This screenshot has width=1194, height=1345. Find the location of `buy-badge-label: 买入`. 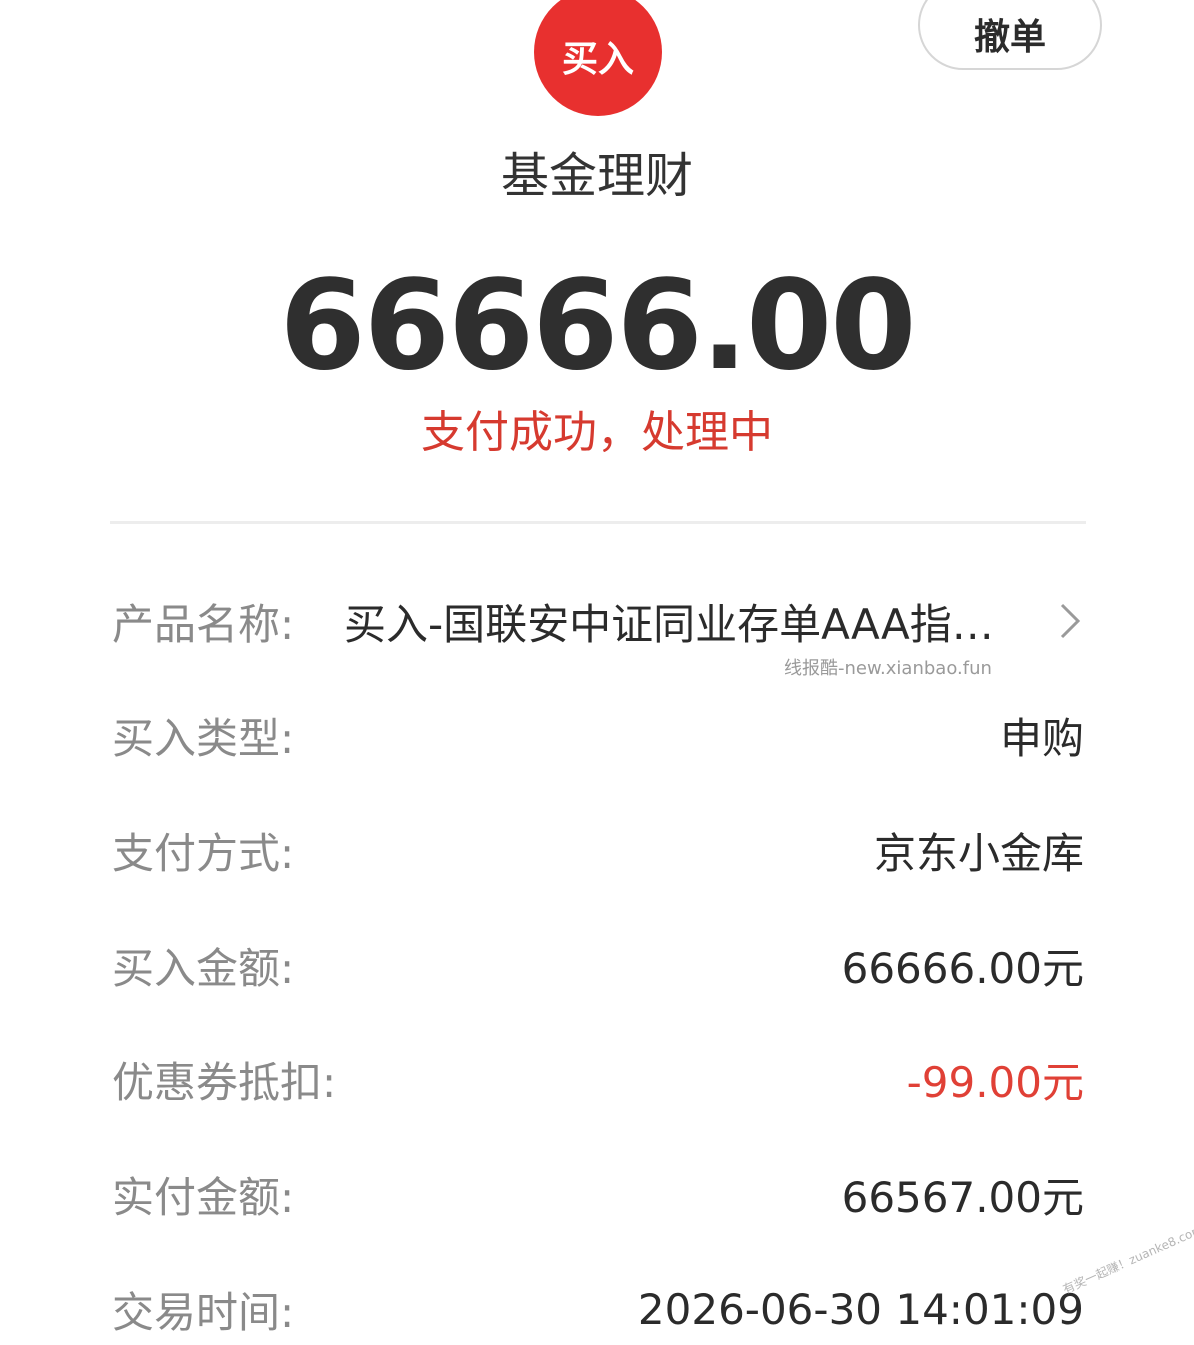

buy-badge-label: 买入 is located at coordinates (597, 59).